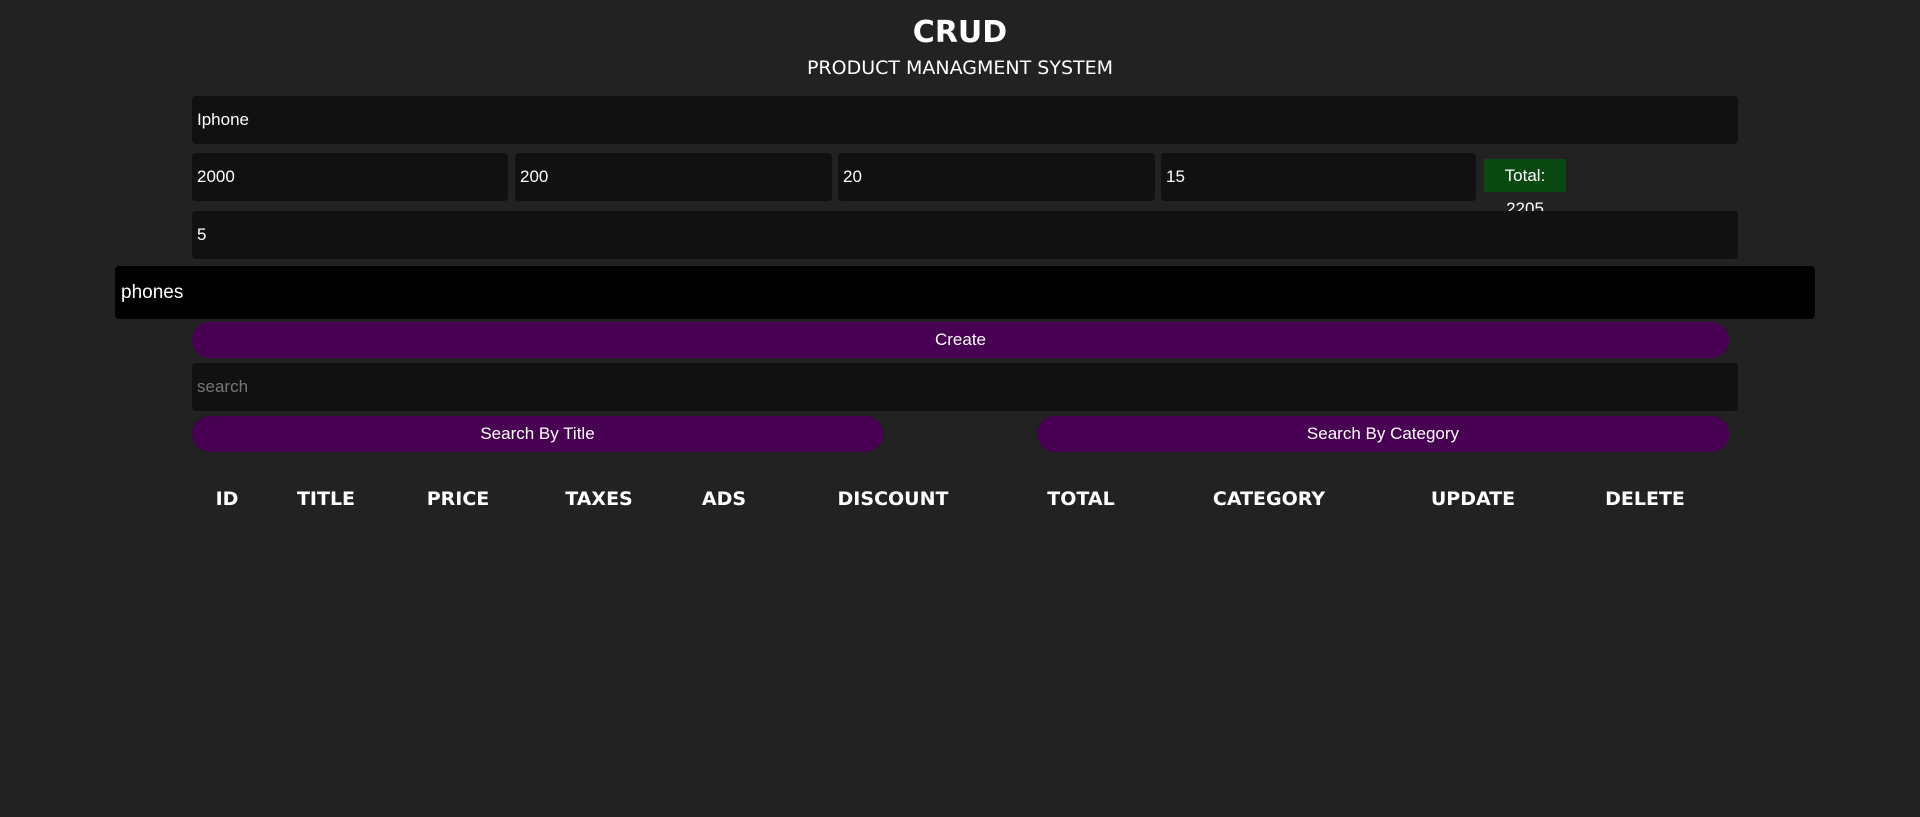 This screenshot has height=817, width=1920. I want to click on column-header-title: TITLE, so click(326, 499).